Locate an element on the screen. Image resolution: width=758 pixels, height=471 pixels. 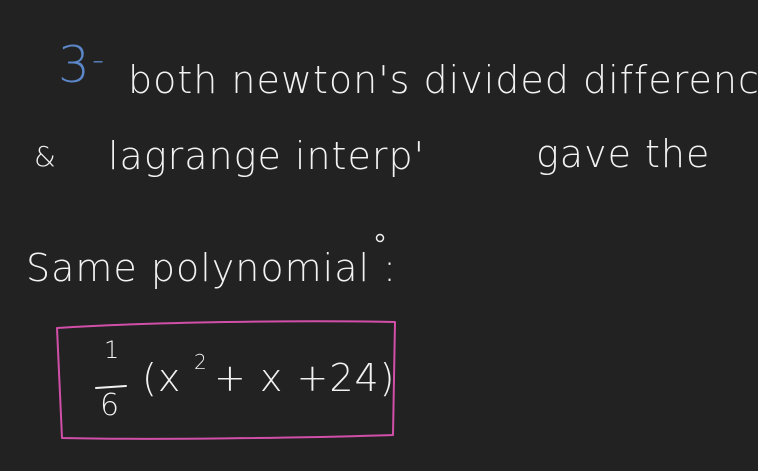
pen-dot-mark is located at coordinates (380, 238).